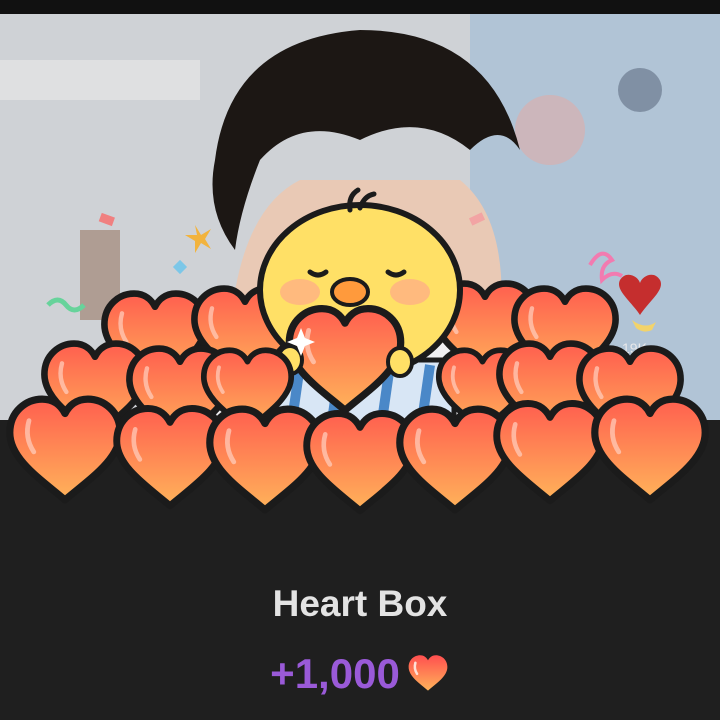  I want to click on gift-amount-row: +1,000, so click(360, 674).